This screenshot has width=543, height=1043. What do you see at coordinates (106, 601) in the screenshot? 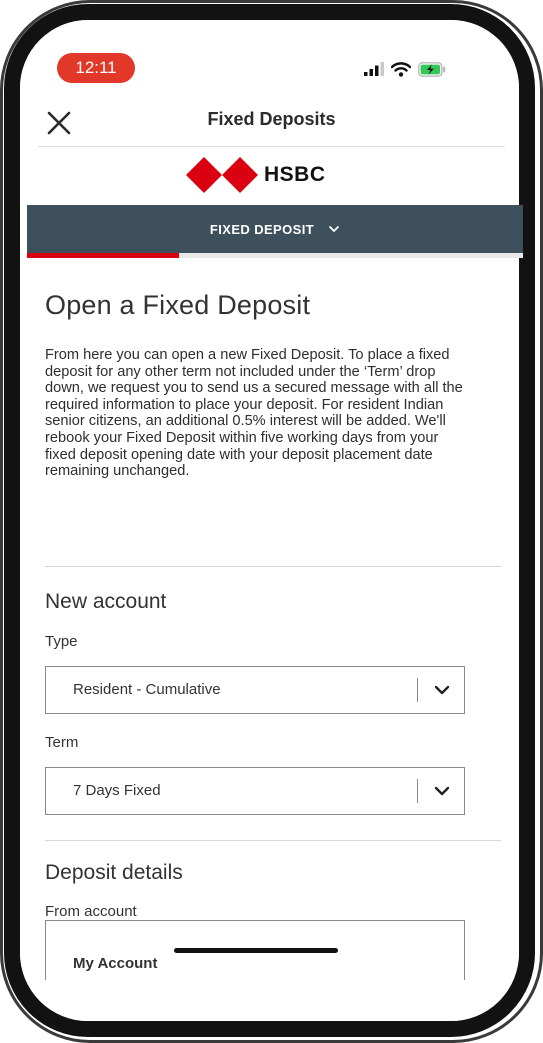
I see `new-account-heading: New account` at bounding box center [106, 601].